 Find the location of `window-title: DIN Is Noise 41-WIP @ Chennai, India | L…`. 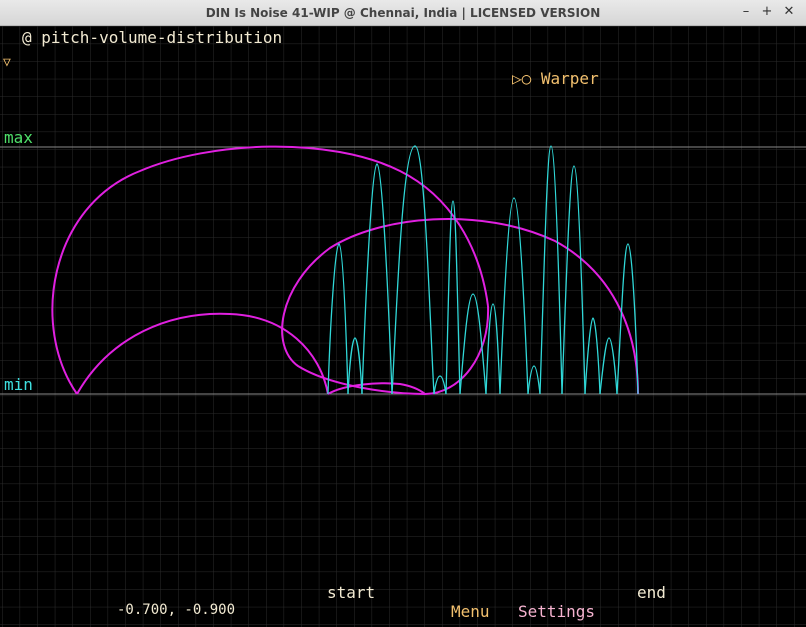

window-title: DIN Is Noise 41-WIP @ Chennai, India | L… is located at coordinates (403, 13).